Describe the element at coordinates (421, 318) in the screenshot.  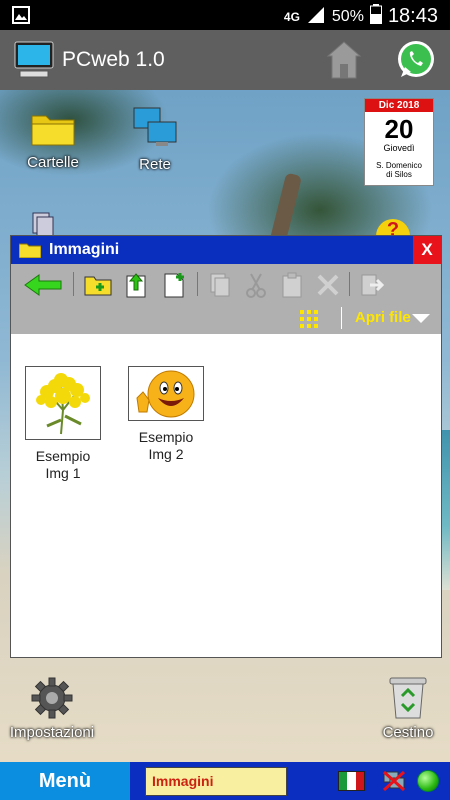
I see `chevron-down-icon` at that location.